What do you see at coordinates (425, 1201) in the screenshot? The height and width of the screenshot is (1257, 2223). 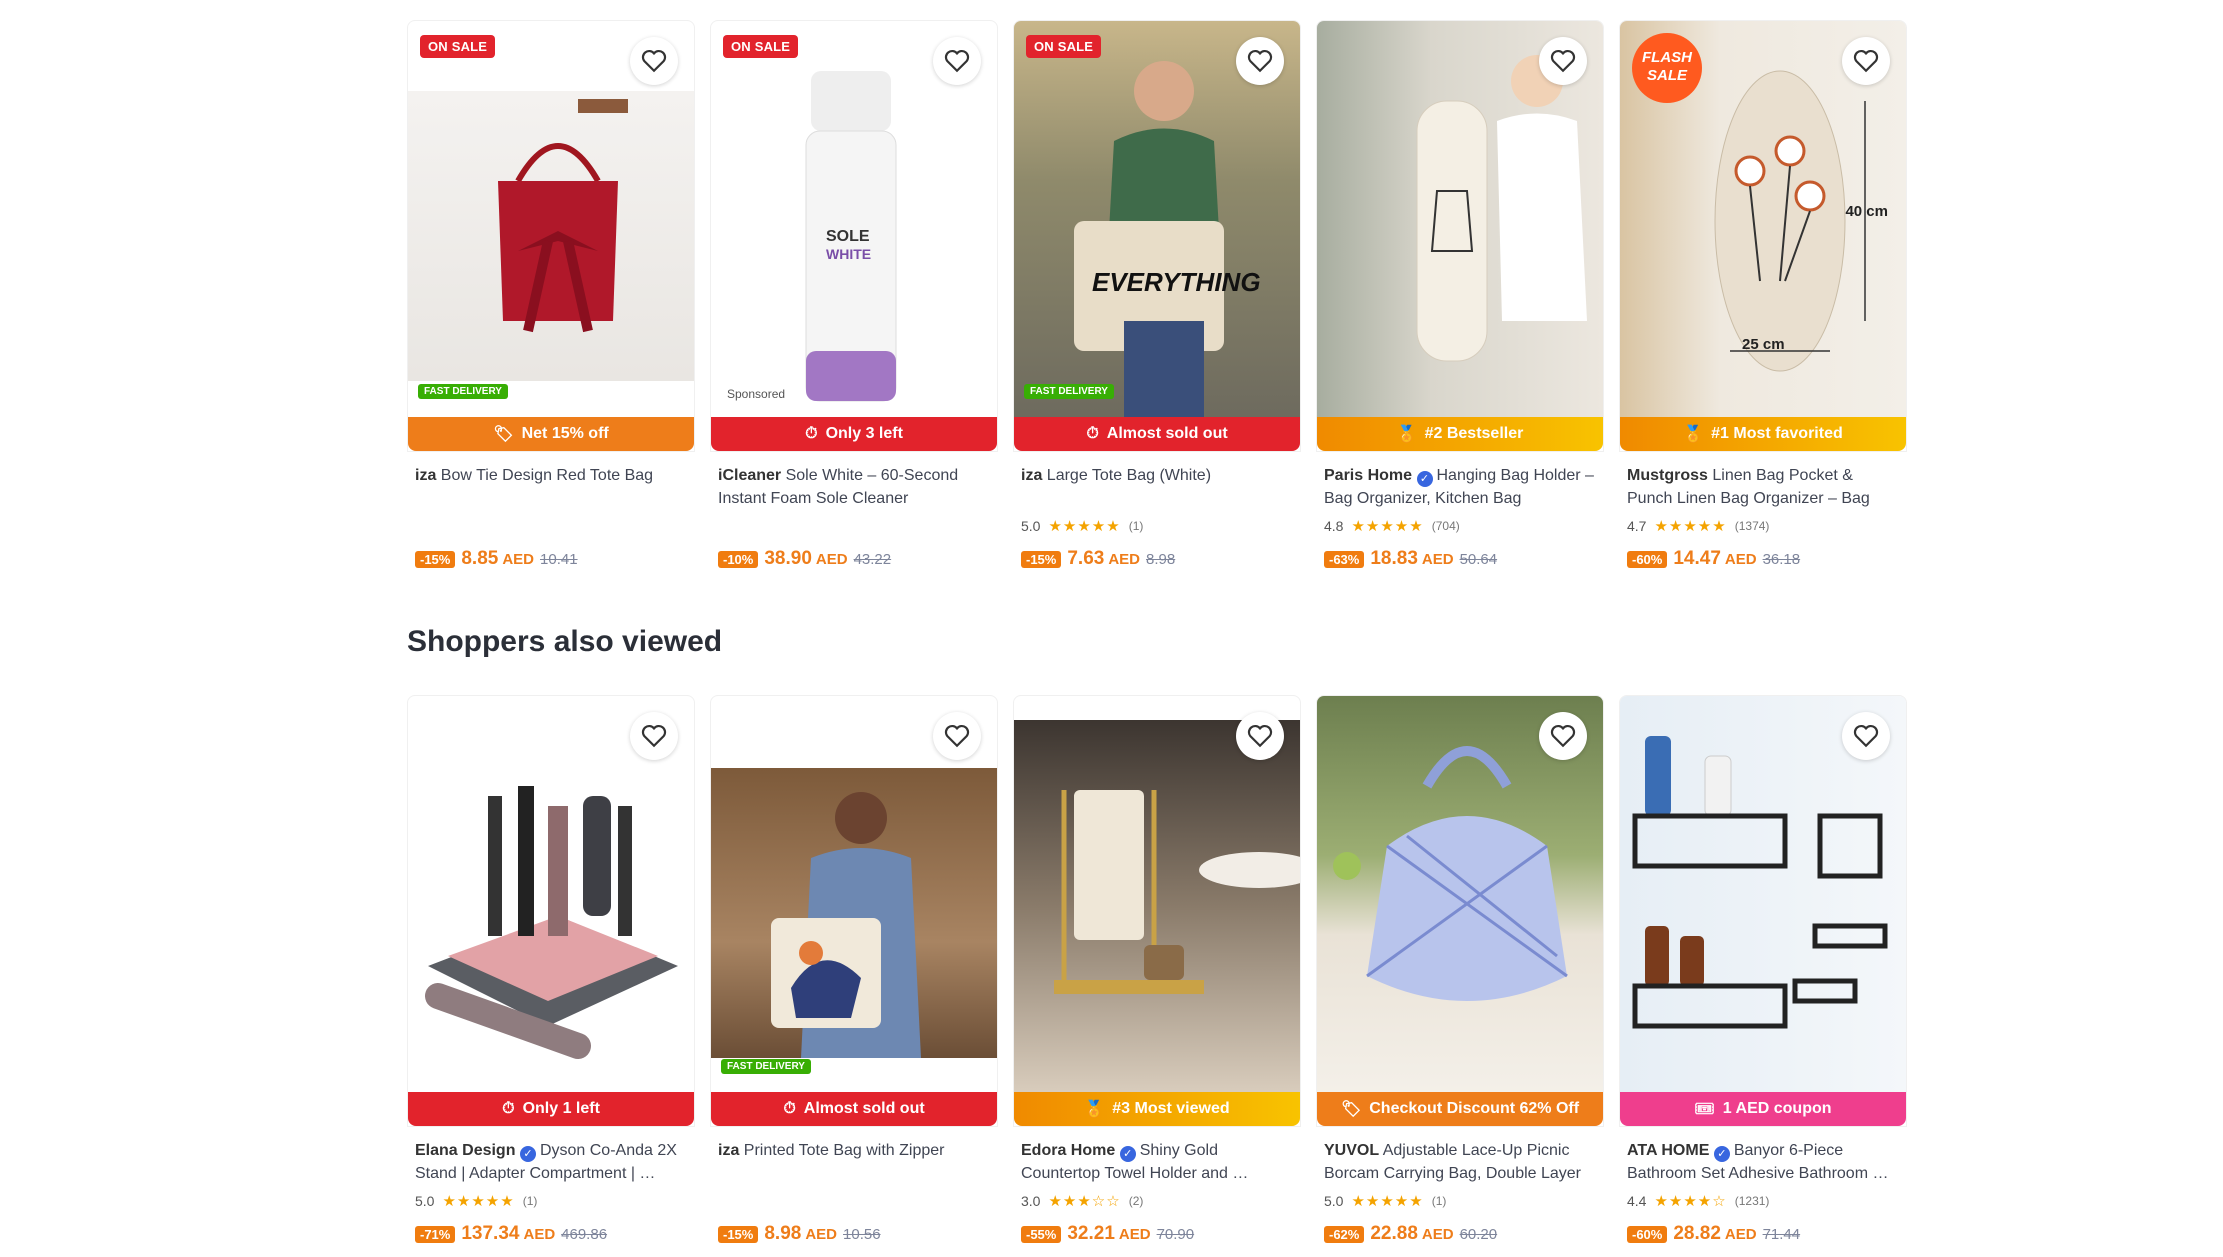 I see `rating-value: 5.0` at bounding box center [425, 1201].